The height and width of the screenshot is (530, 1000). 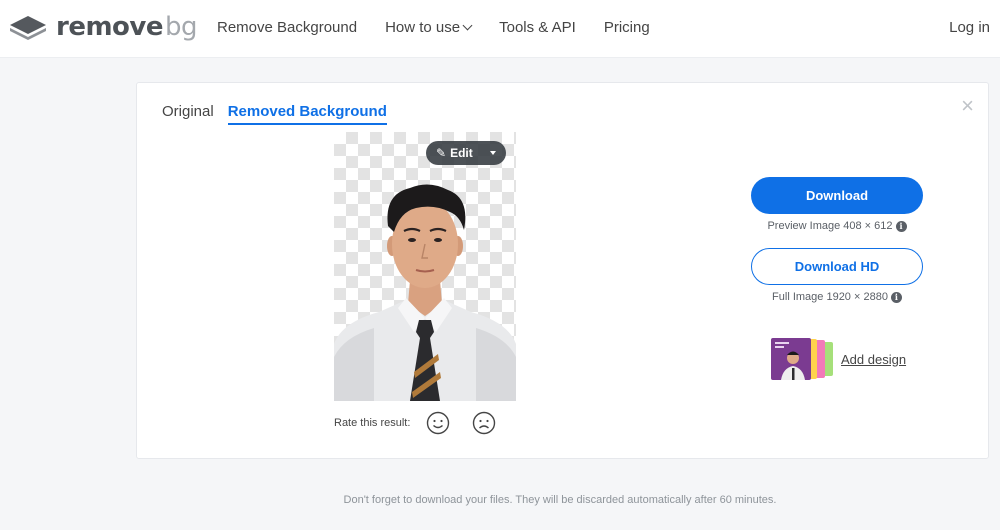 I want to click on preview-size-text: Preview Image 408 × 612, so click(x=830, y=226).